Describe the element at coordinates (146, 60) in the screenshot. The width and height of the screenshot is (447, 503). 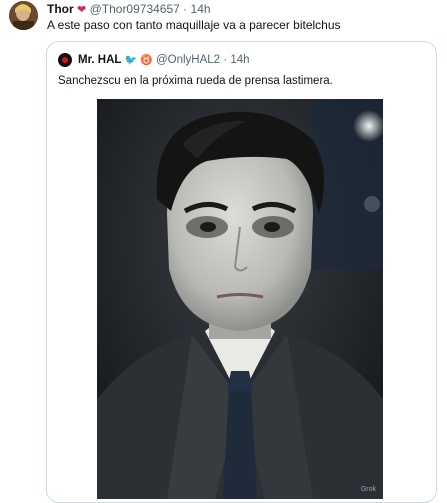
I see `taurus-icon: ♉` at that location.